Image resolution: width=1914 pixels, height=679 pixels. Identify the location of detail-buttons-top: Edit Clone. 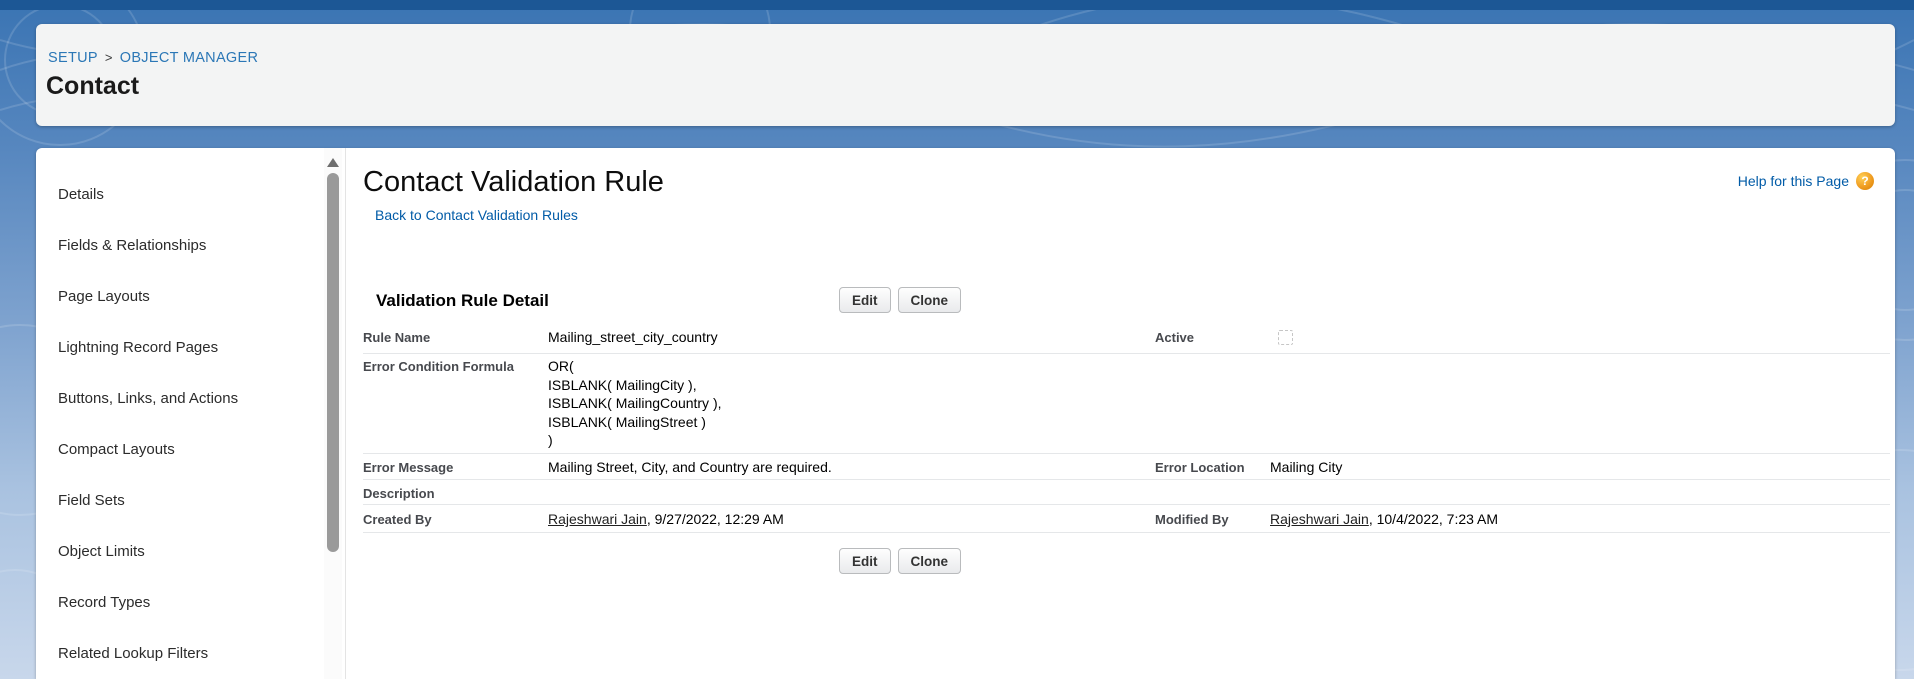
(900, 300).